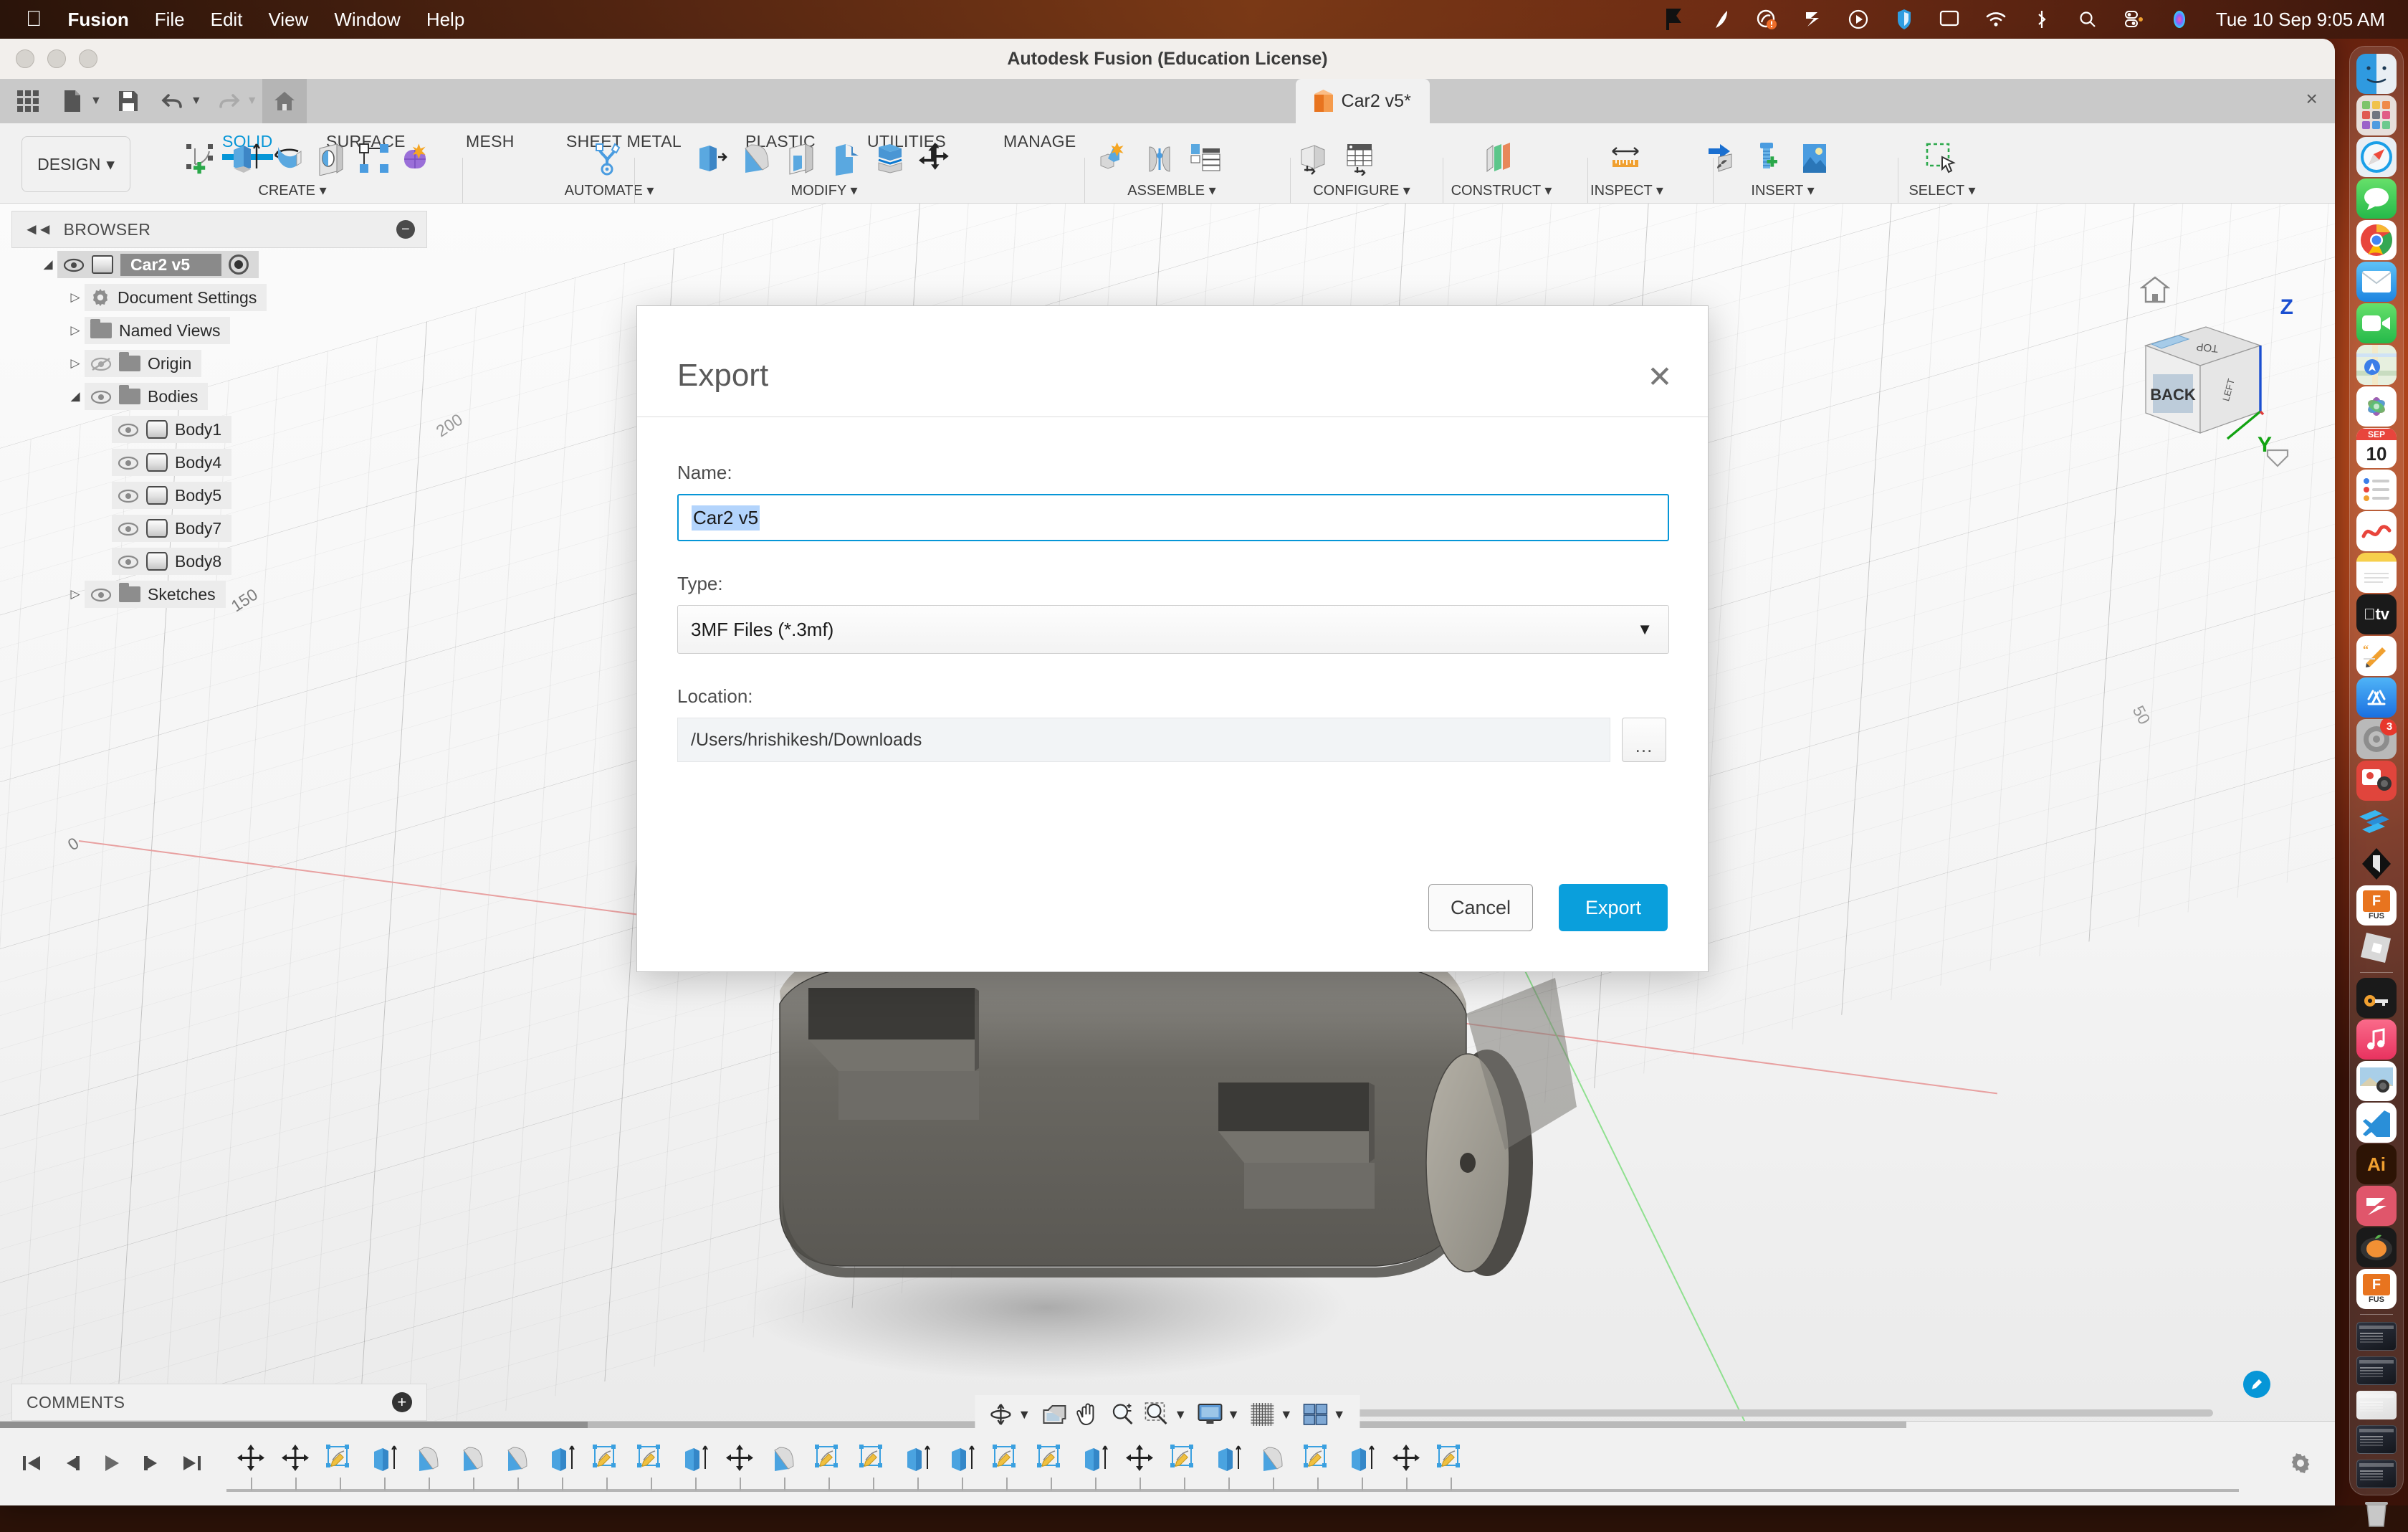  I want to click on browser-window-thumb, so click(2376, 1405).